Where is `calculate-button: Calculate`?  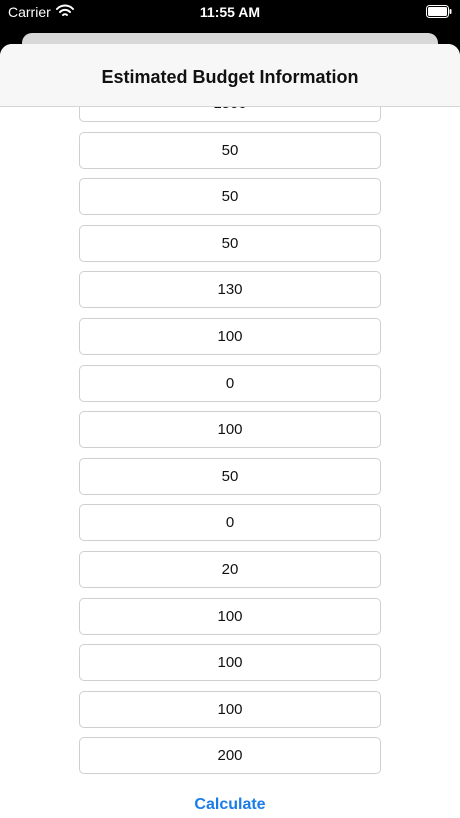 calculate-button: Calculate is located at coordinates (230, 805).